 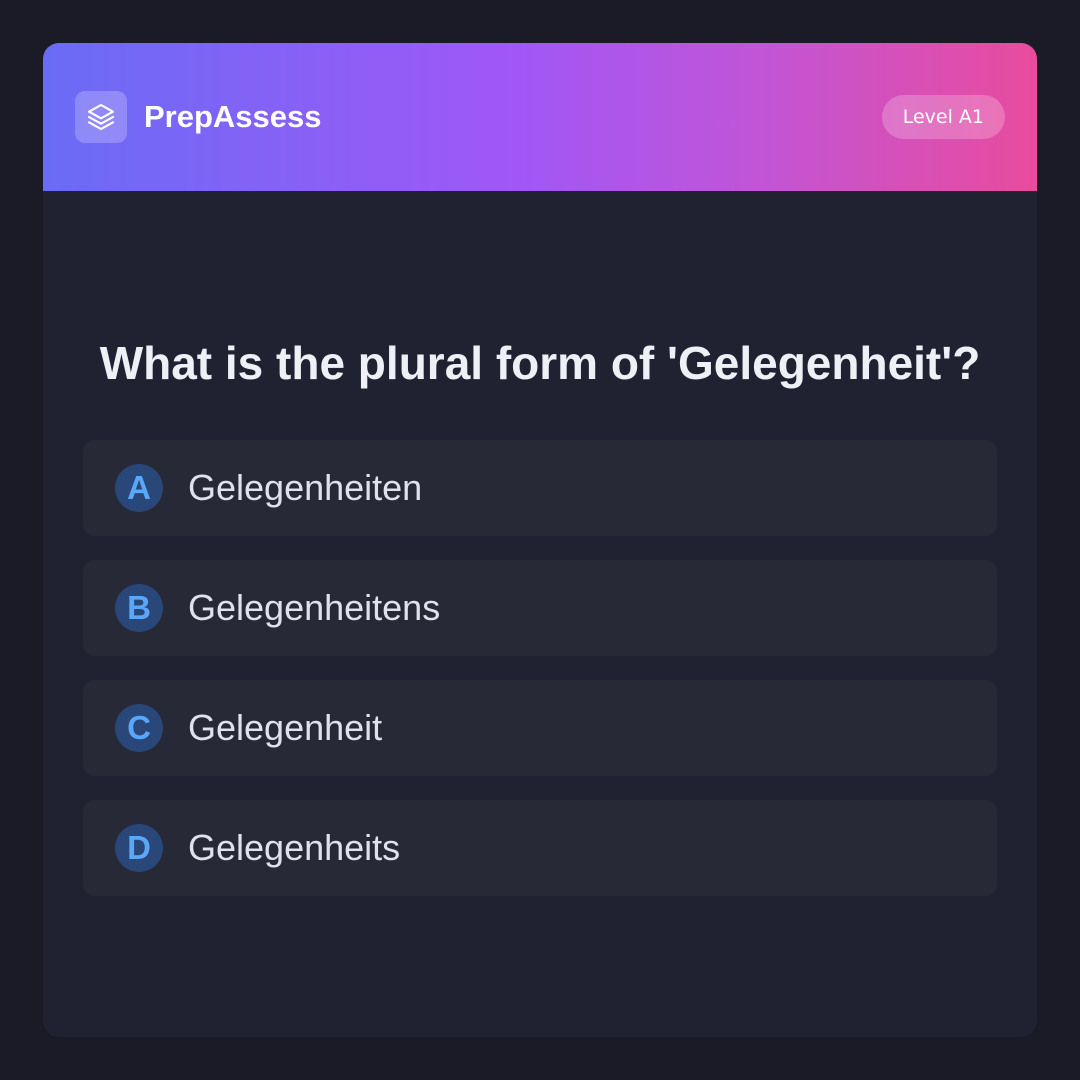 I want to click on logo, so click(x=101, y=117).